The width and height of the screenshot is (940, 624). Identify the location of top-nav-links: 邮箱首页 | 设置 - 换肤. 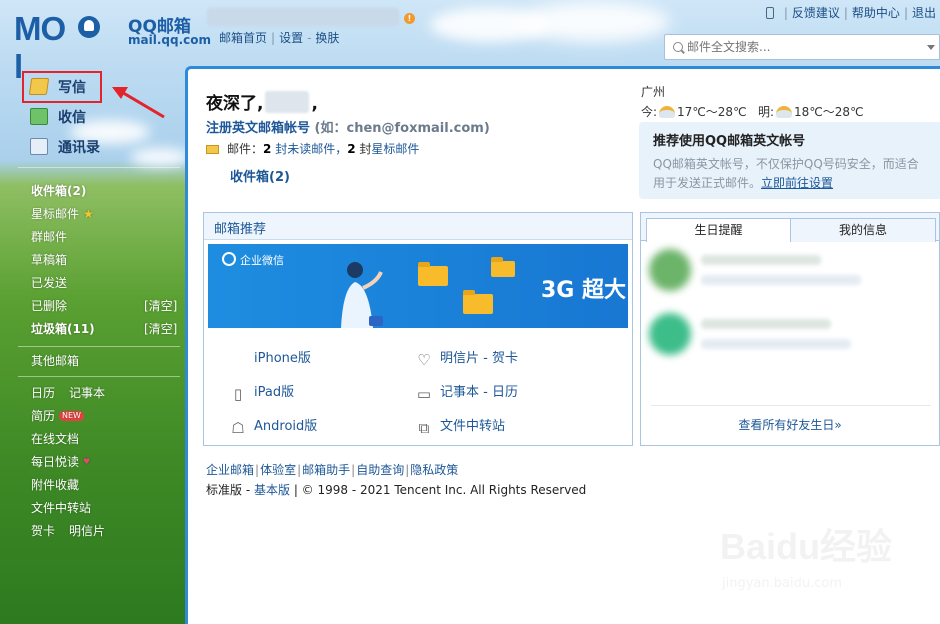
(279, 38).